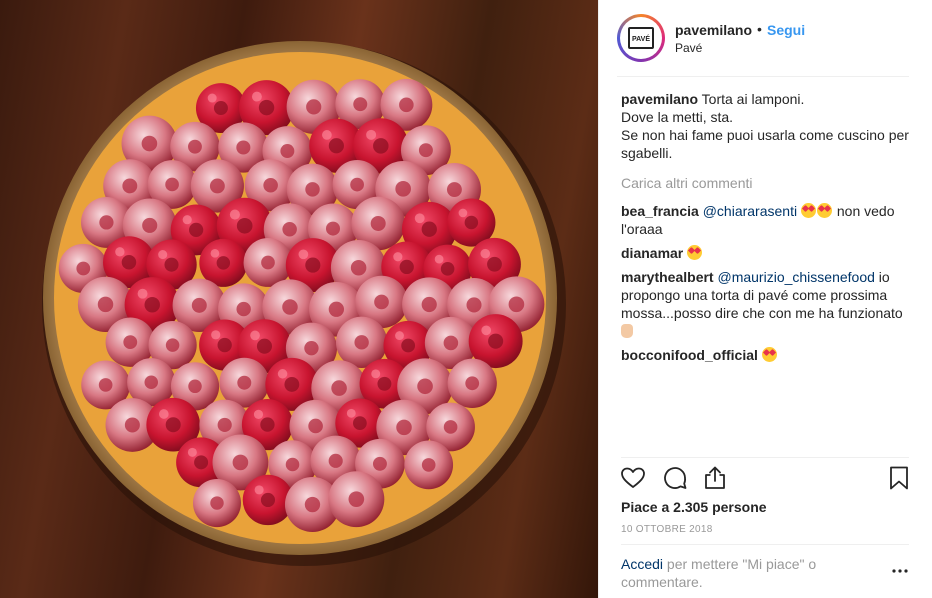 Image resolution: width=932 pixels, height=598 pixels. What do you see at coordinates (667, 277) in the screenshot?
I see `comment-username: marythealbert` at bounding box center [667, 277].